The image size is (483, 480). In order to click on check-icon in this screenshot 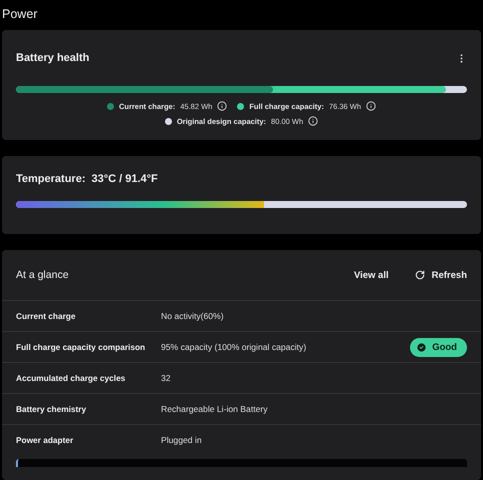, I will do `click(422, 347)`.